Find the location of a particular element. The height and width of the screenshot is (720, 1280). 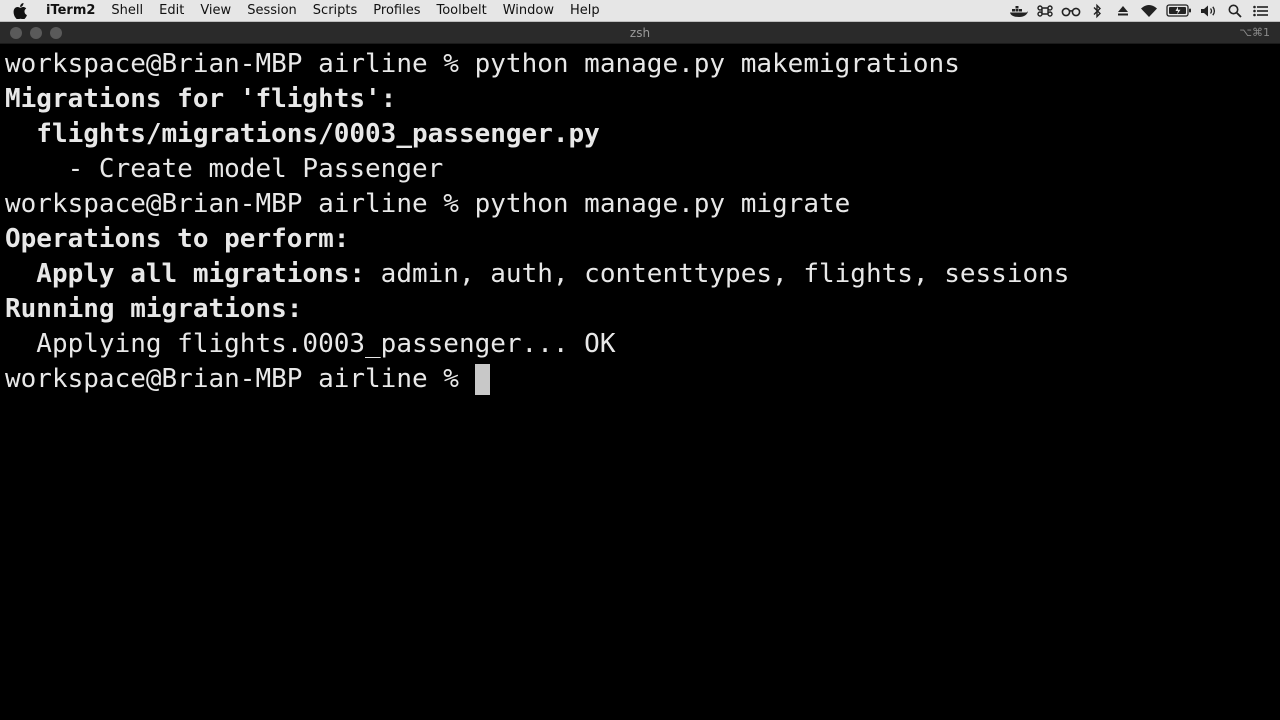

menu-view: View is located at coordinates (215, 11).